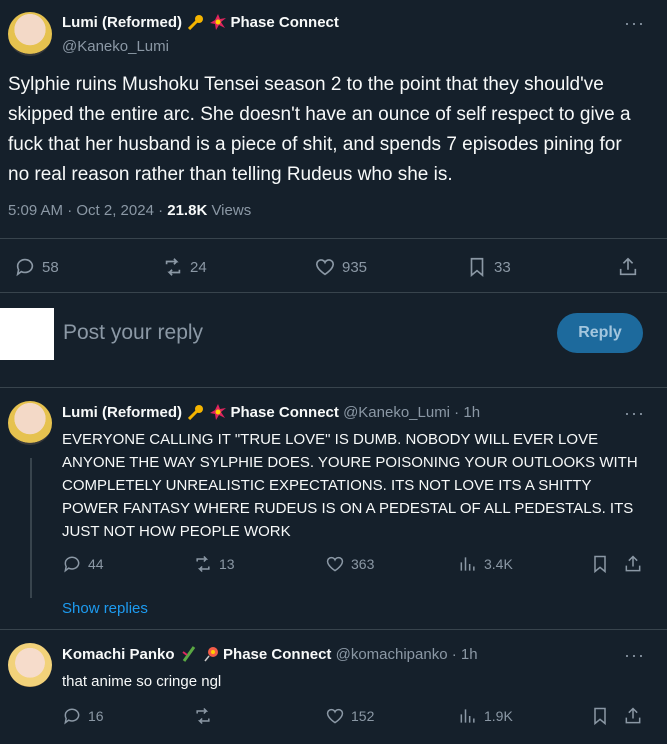  I want to click on views-count: 21.8K, so click(187, 210).